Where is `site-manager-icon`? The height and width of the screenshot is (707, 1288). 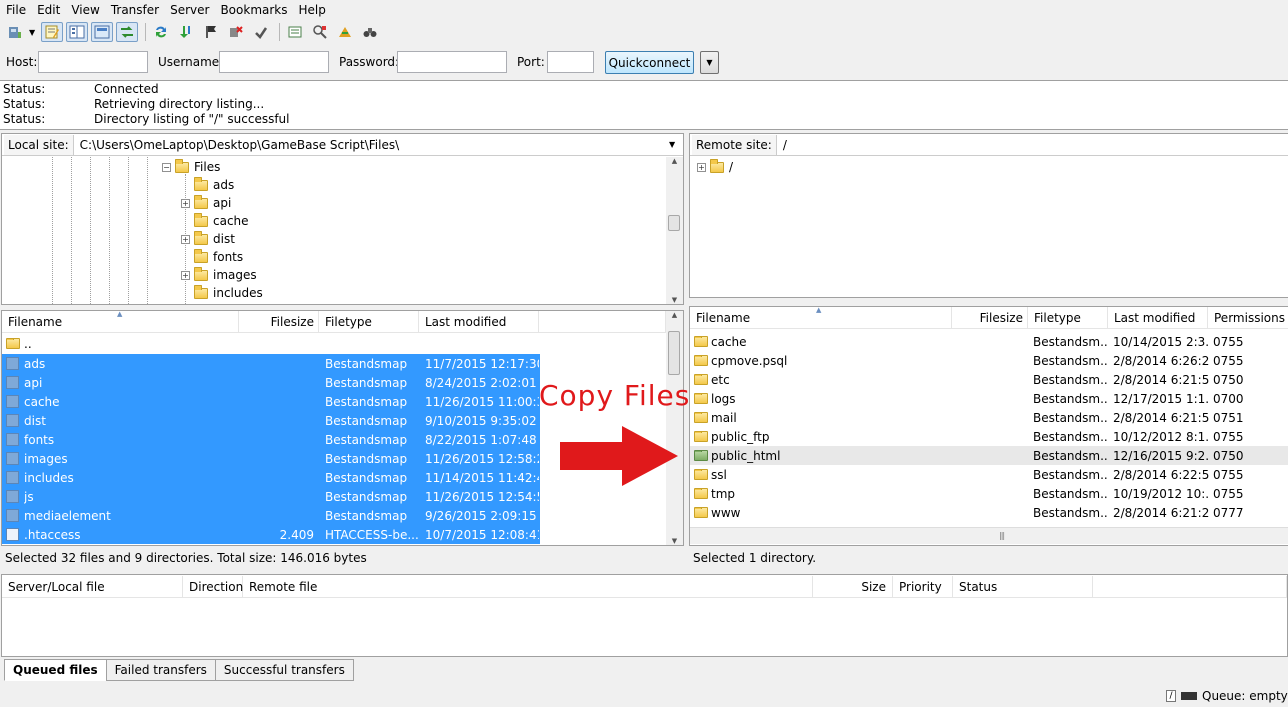
site-manager-icon is located at coordinates (15, 32).